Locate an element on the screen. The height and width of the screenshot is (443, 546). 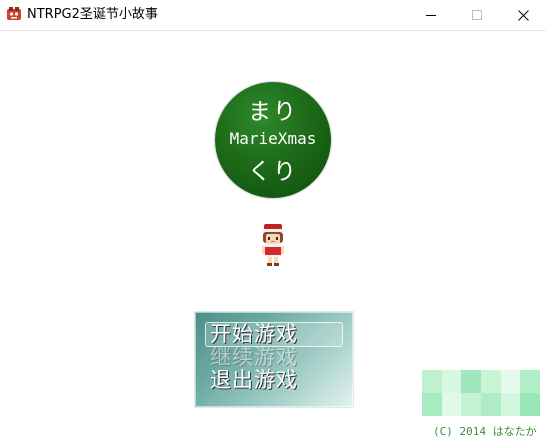
minimize-icon is located at coordinates (430, 15).